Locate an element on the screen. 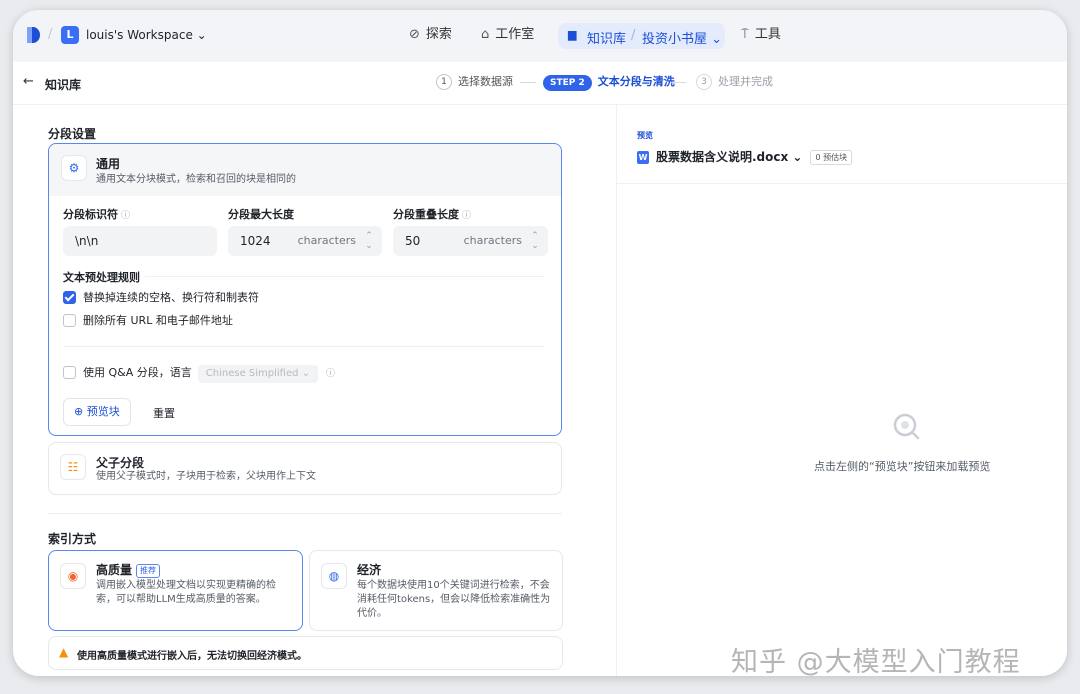 The width and height of the screenshot is (1080, 694). preview-file-row: W 股票数据含义说明.docx ⌄ 0 预估块 is located at coordinates (745, 156).